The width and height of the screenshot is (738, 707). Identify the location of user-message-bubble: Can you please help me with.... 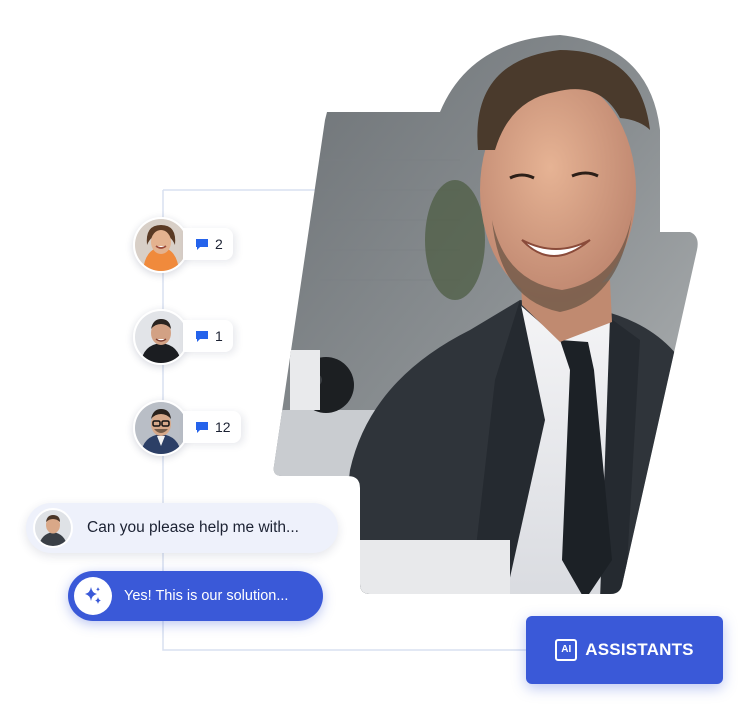
(182, 528).